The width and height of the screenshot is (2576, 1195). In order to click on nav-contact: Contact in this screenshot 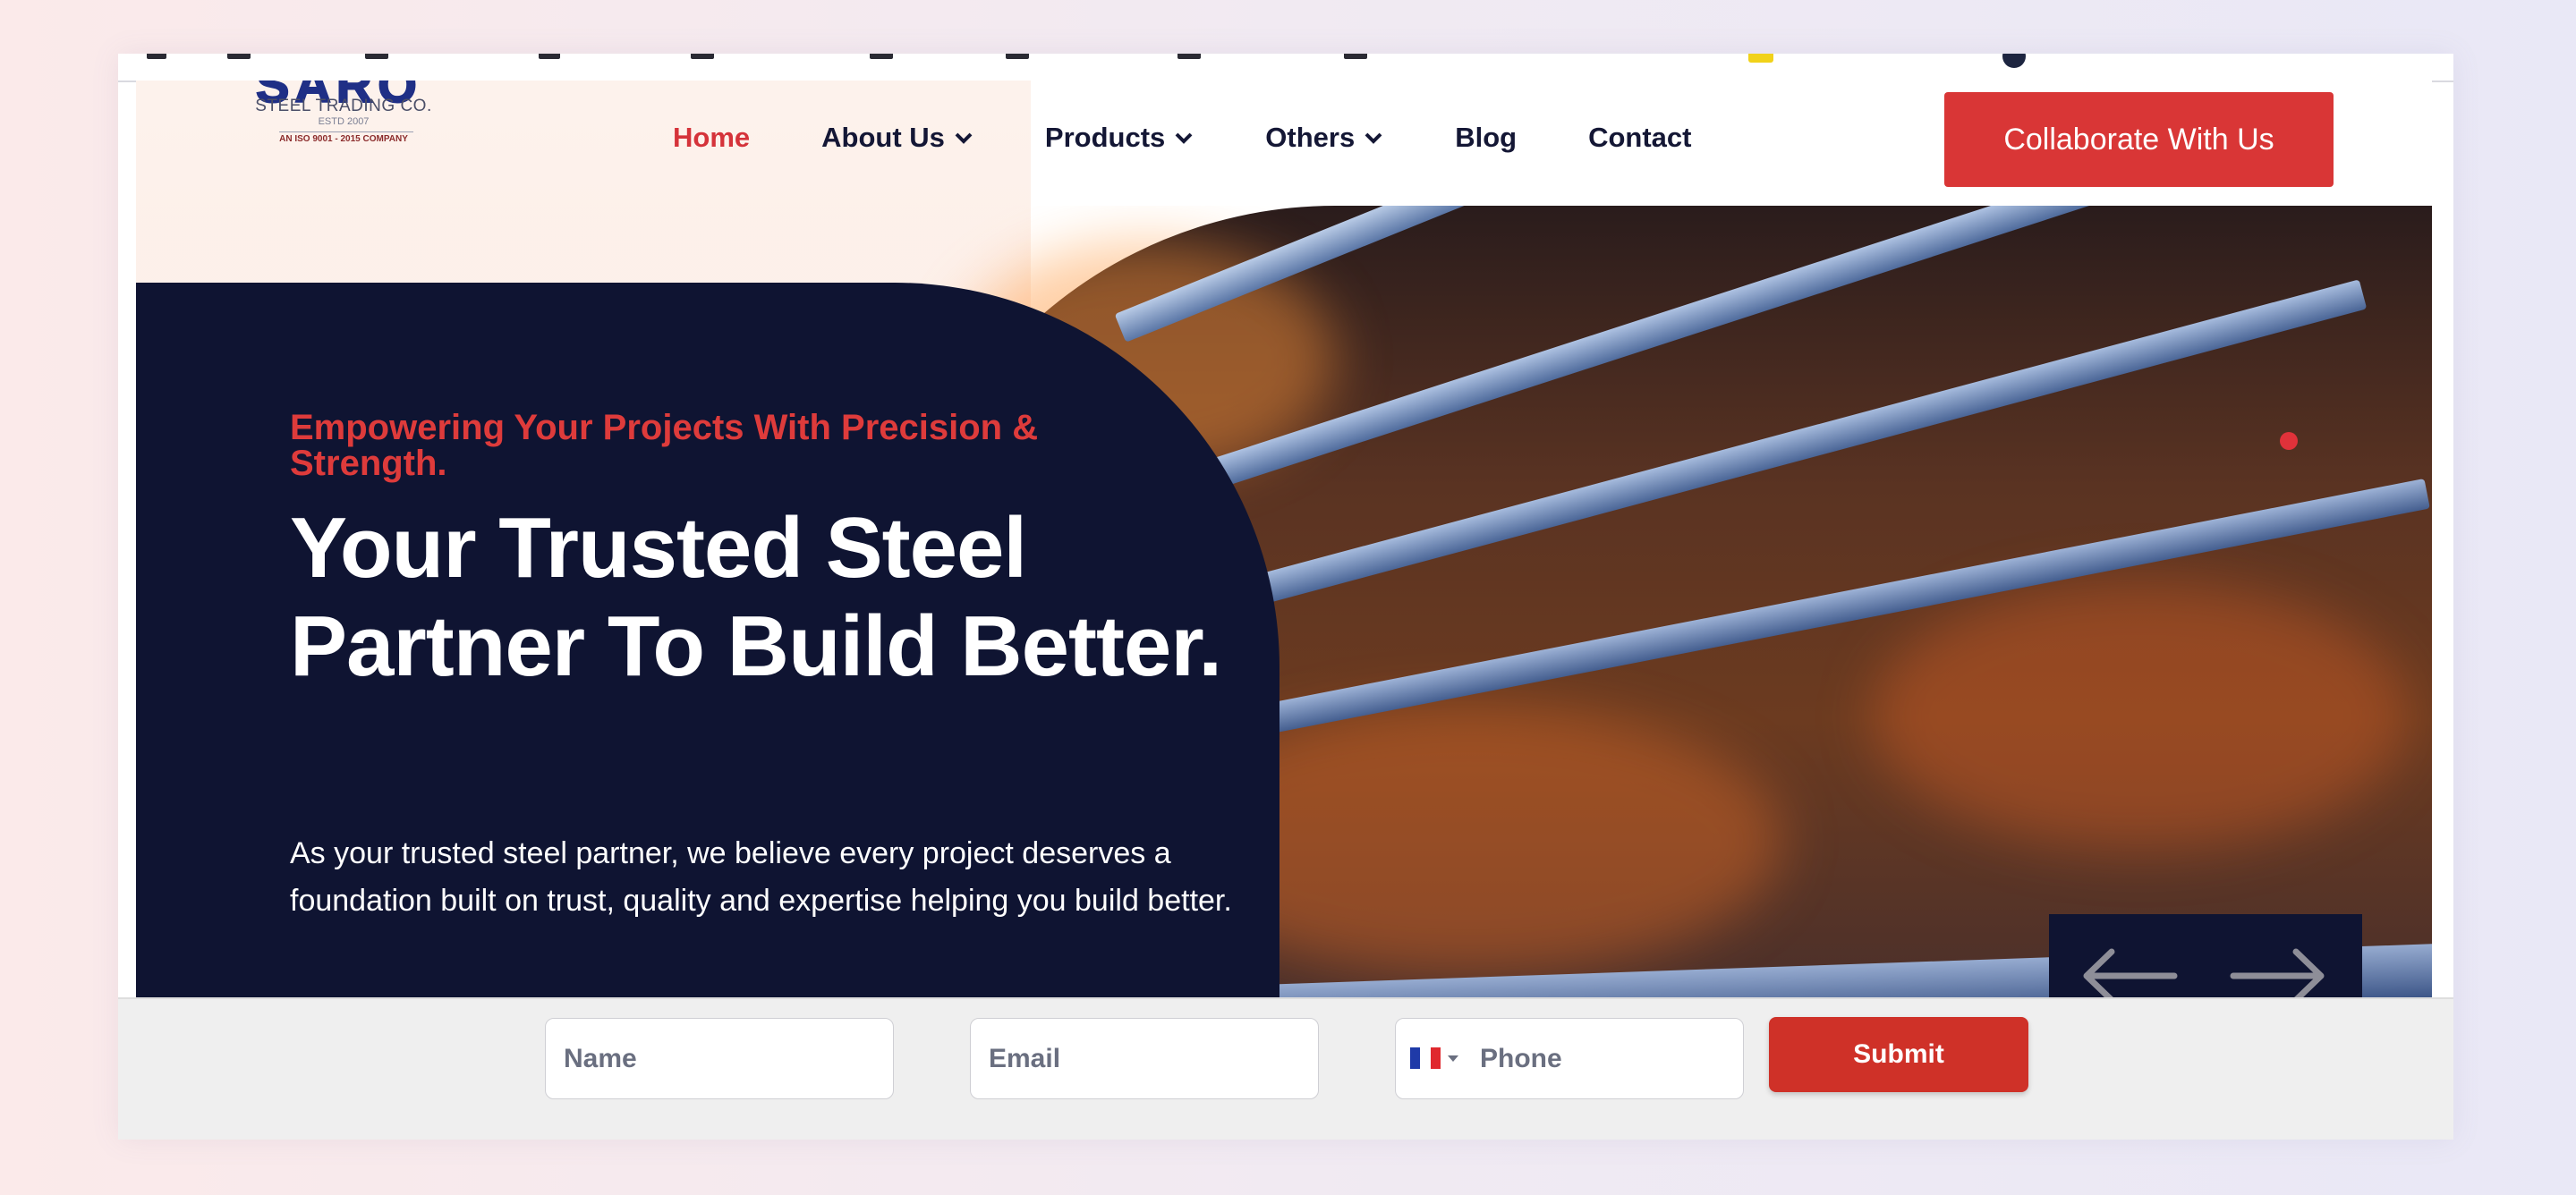, I will do `click(1639, 138)`.